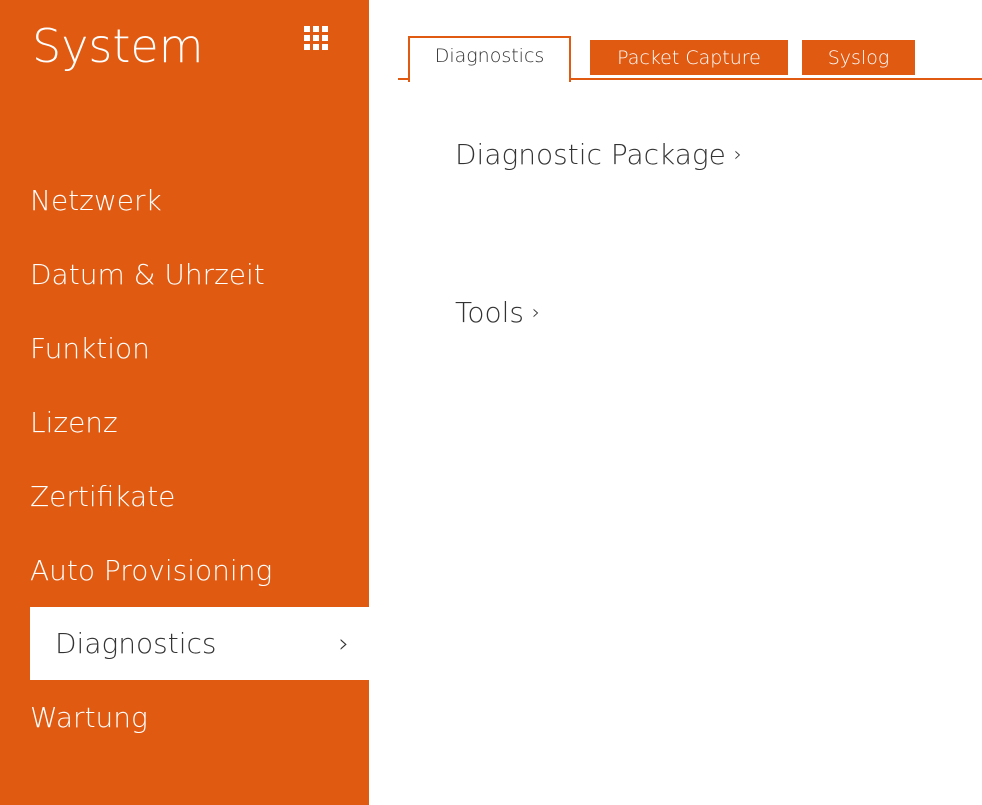 This screenshot has width=982, height=805. Describe the element at coordinates (103, 496) in the screenshot. I see `sidebar-item-label: Zertifikate` at that location.